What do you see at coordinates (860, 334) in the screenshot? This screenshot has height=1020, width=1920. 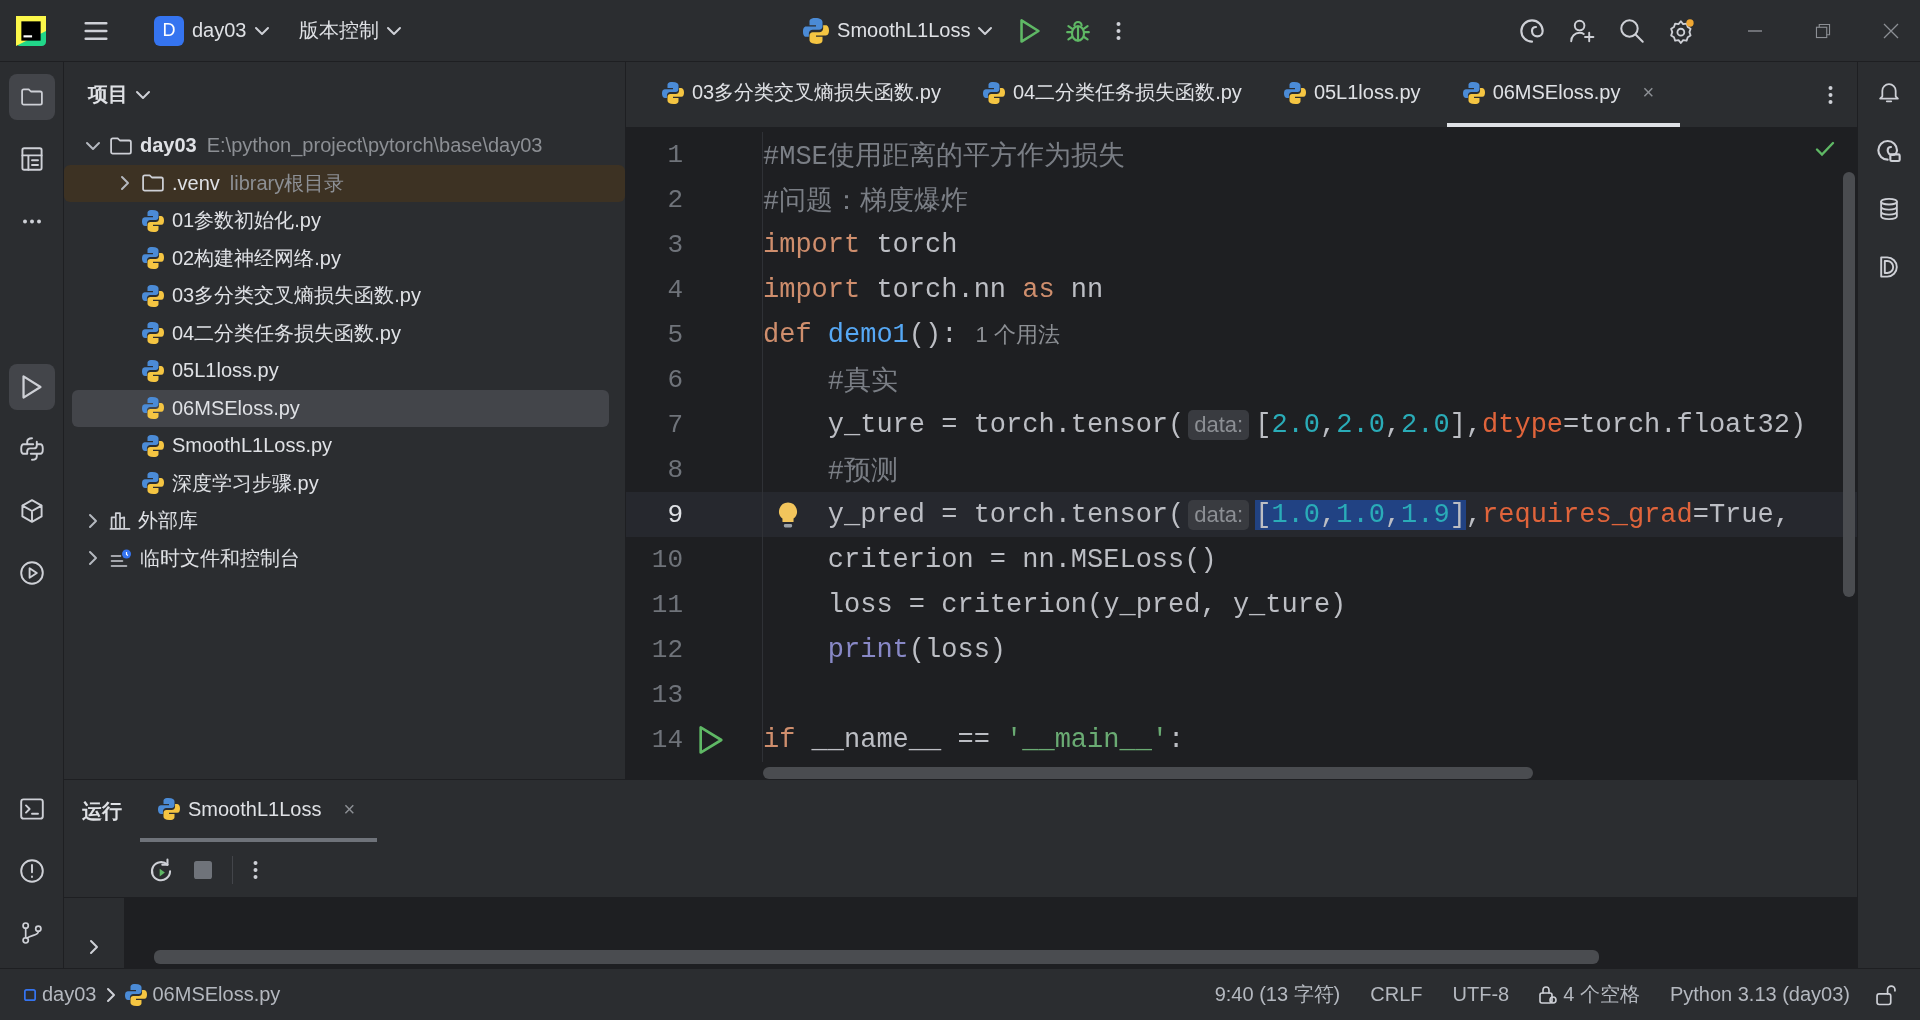 I see `code-text: def demo1():` at bounding box center [860, 334].